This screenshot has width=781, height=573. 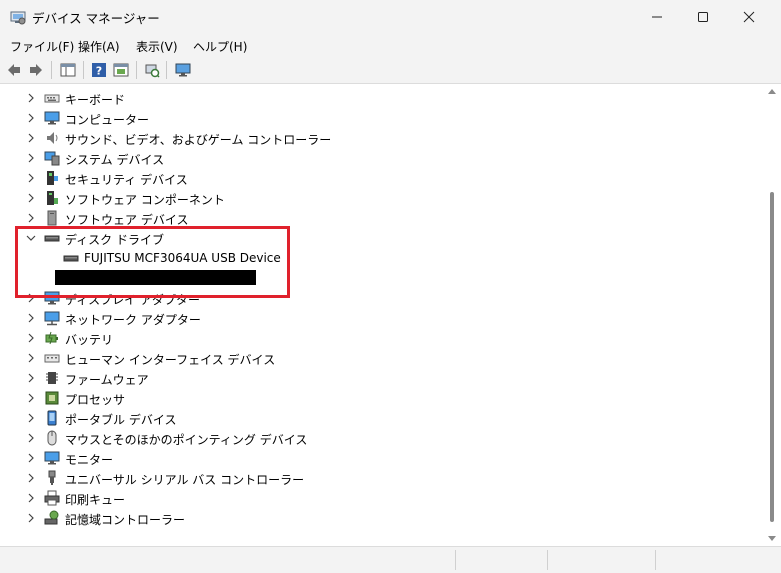 What do you see at coordinates (382, 378) in the screenshot?
I see `tree-item-firmware: ファームウェア` at bounding box center [382, 378].